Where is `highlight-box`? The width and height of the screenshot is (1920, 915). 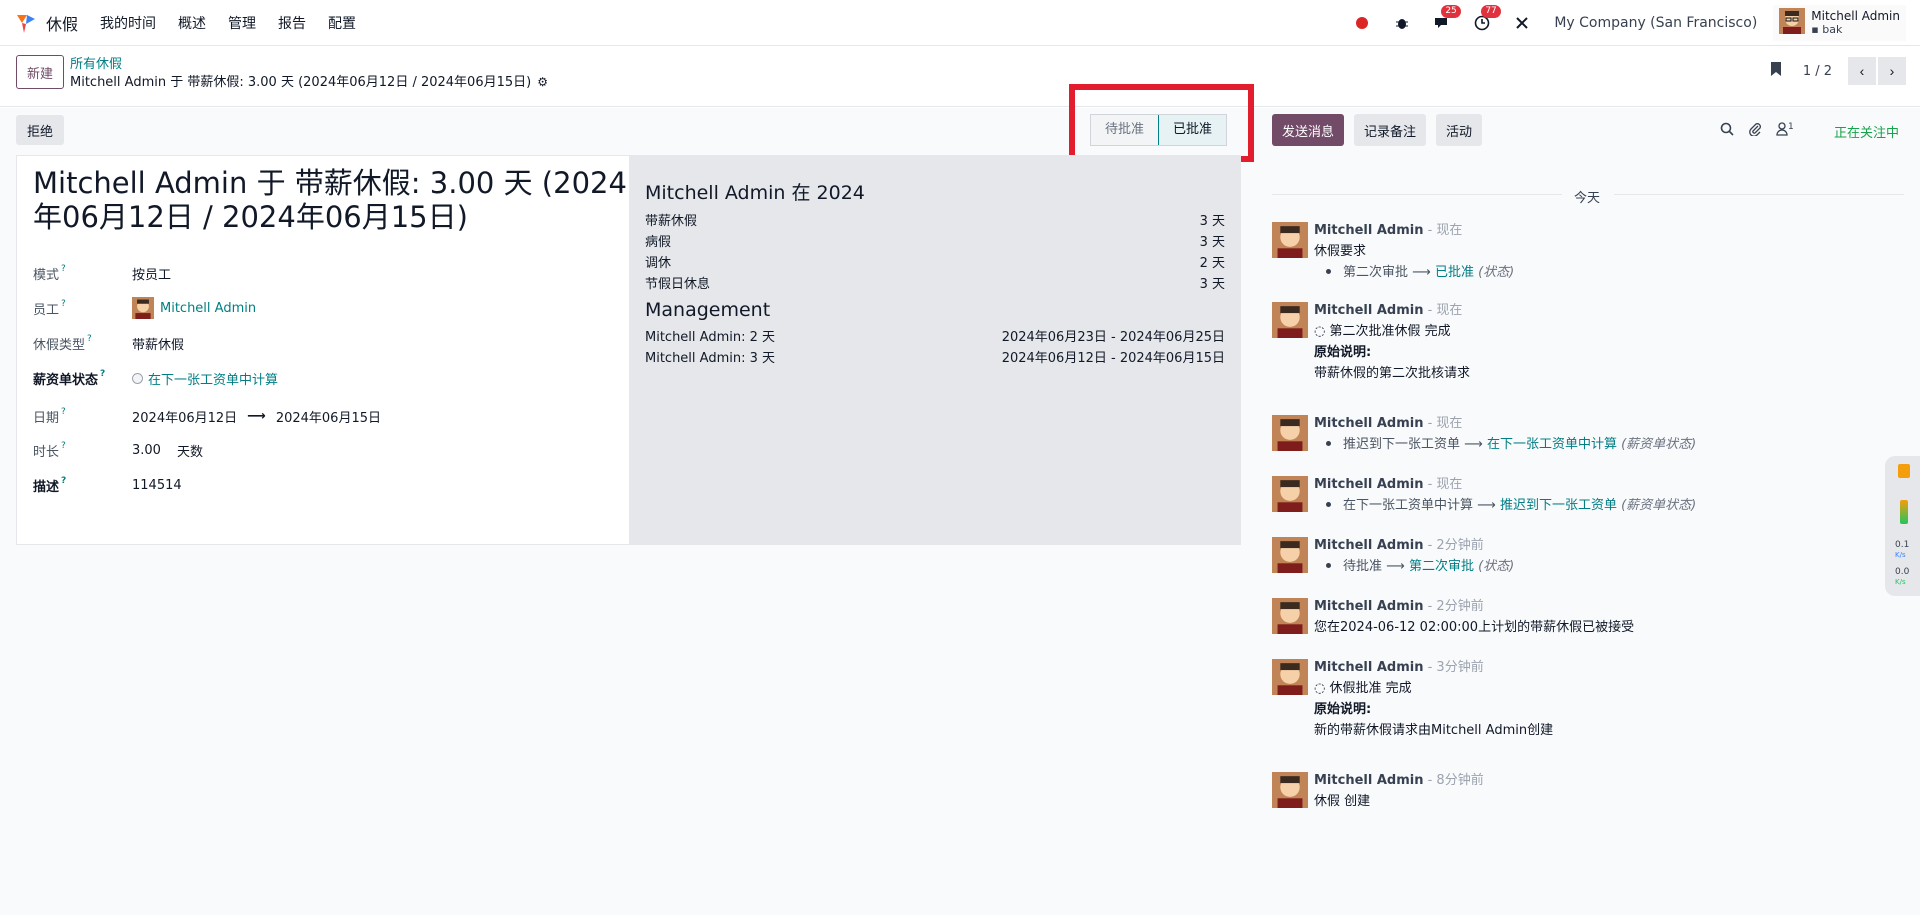 highlight-box is located at coordinates (1161, 123).